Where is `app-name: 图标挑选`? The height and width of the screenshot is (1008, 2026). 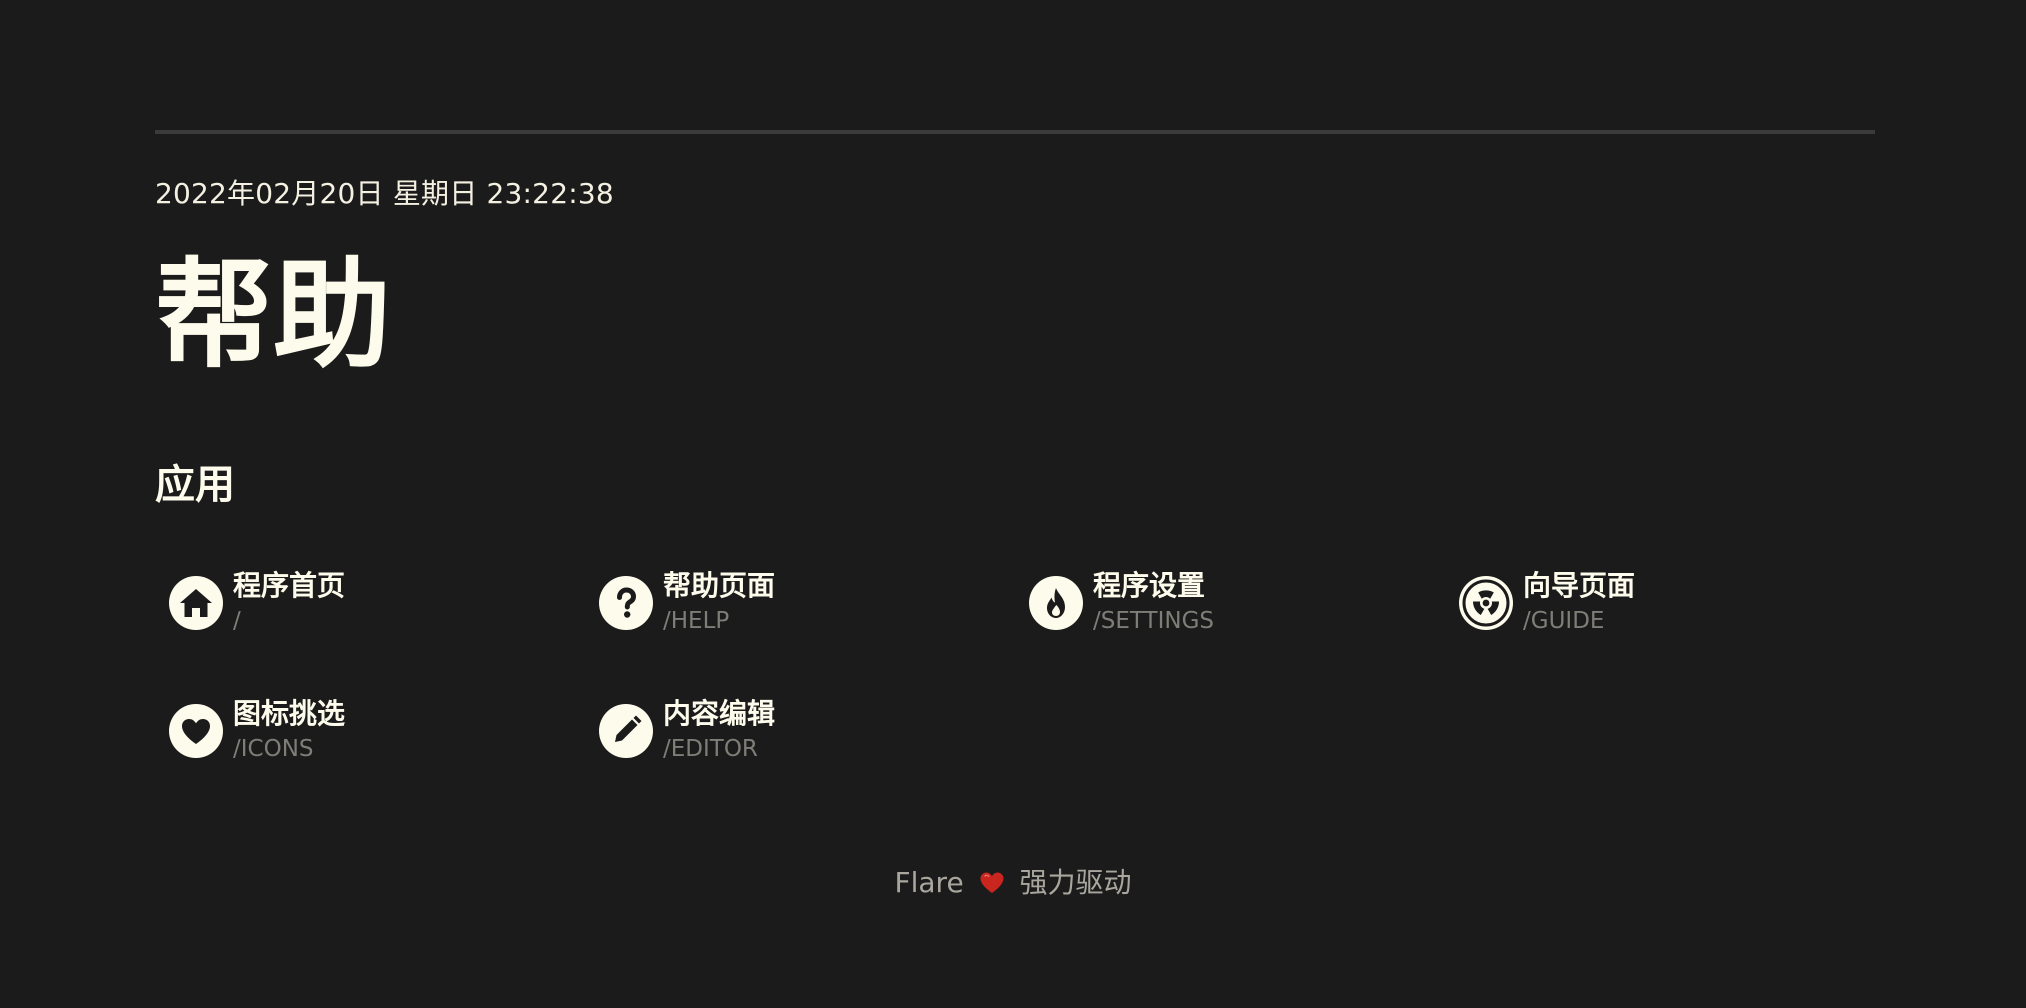 app-name: 图标挑选 is located at coordinates (289, 713).